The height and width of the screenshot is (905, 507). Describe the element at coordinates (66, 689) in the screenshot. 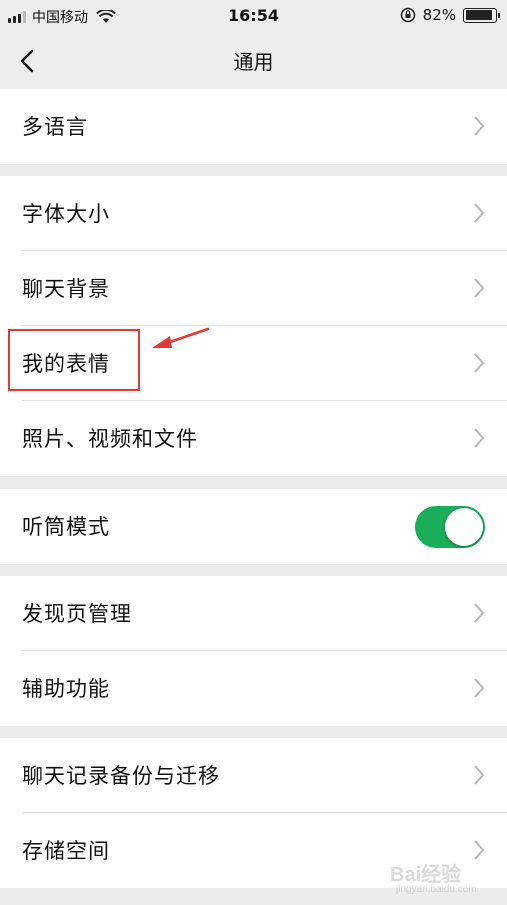

I see `row-label: 辅助功能` at that location.